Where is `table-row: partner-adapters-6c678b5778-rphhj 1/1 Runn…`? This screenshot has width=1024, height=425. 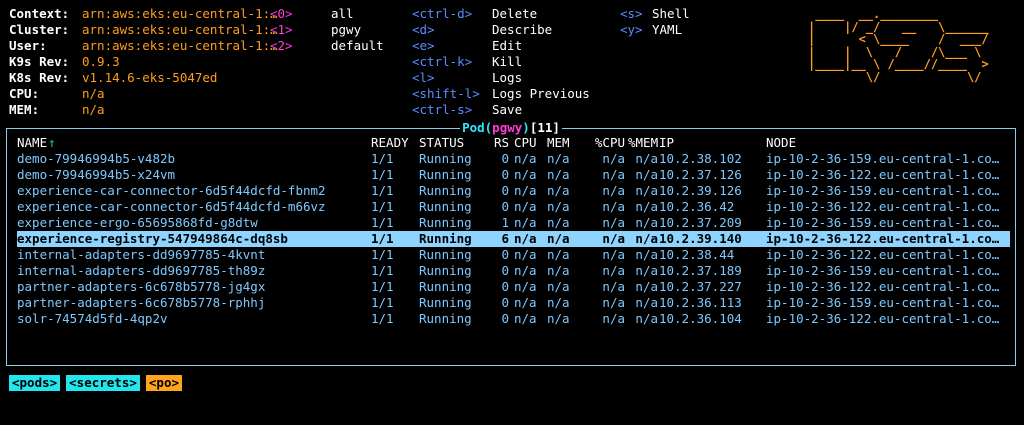
table-row: partner-adapters-6c678b5778-rphhj 1/1 Runn… is located at coordinates (513, 303).